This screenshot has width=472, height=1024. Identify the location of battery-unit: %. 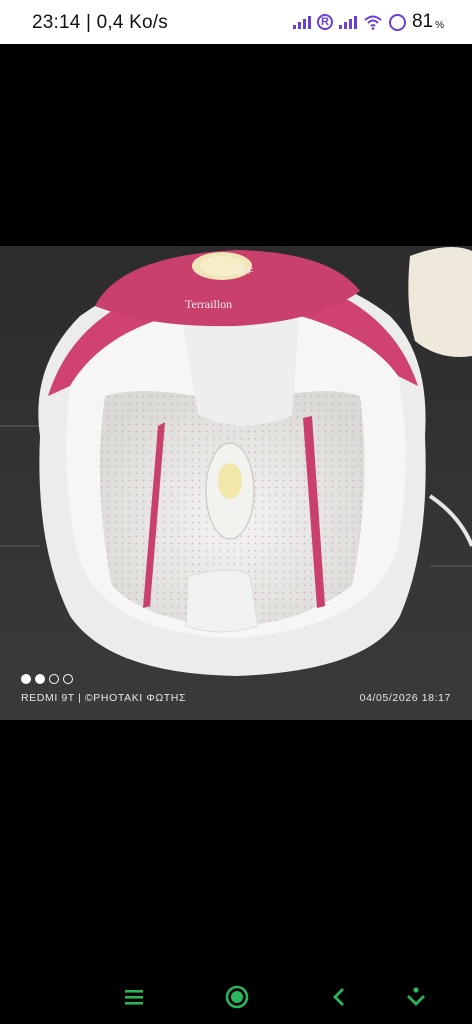
(439, 25).